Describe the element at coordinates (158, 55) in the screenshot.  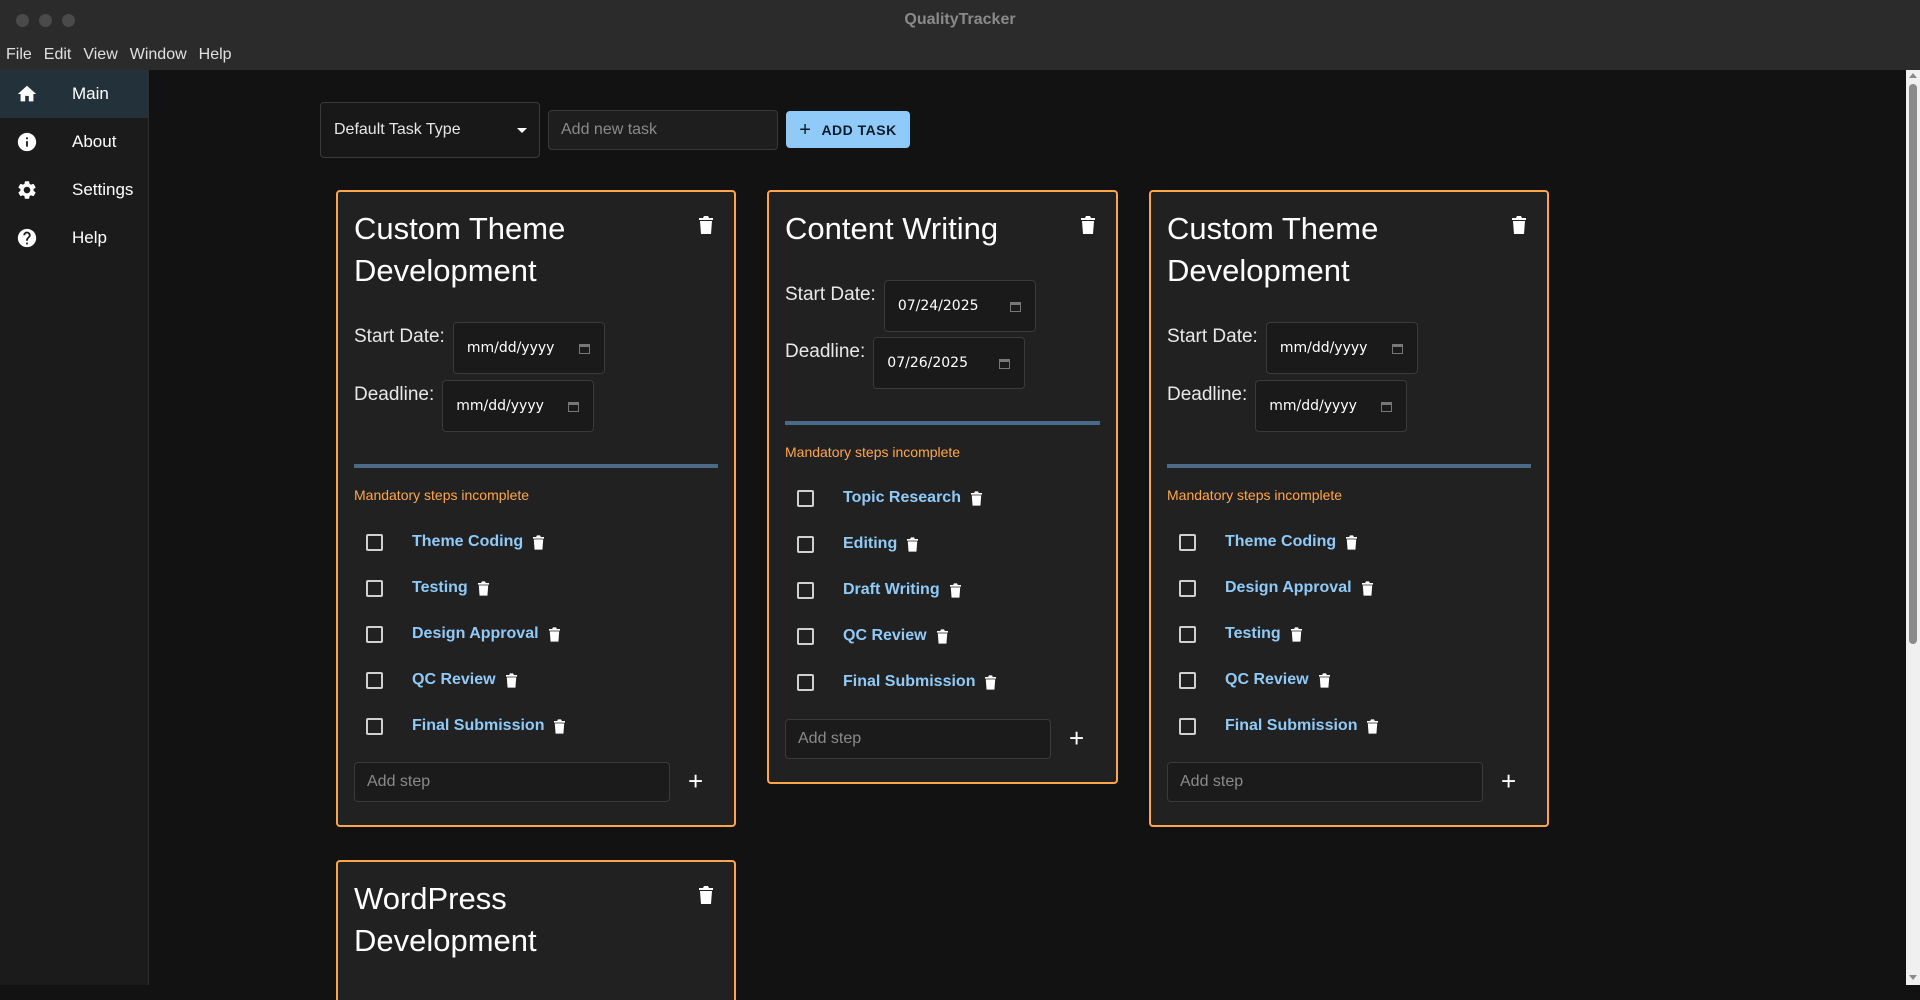
I see `menu-window: Window` at that location.